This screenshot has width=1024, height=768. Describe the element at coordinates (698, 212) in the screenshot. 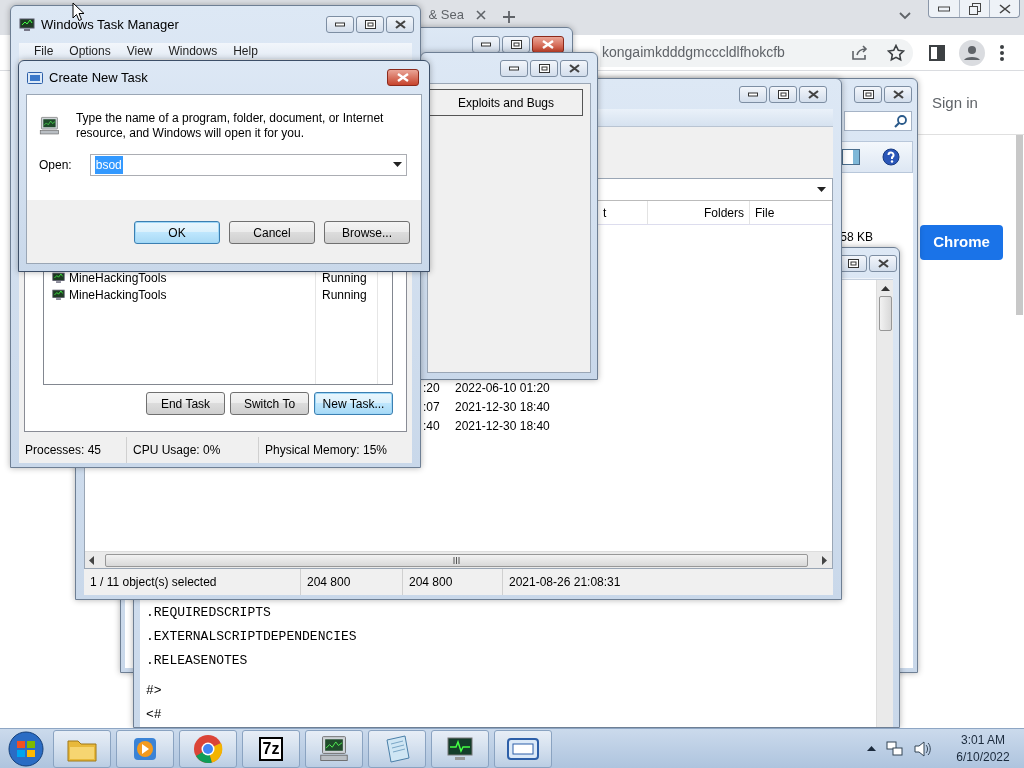

I see `column-header: Folders` at that location.